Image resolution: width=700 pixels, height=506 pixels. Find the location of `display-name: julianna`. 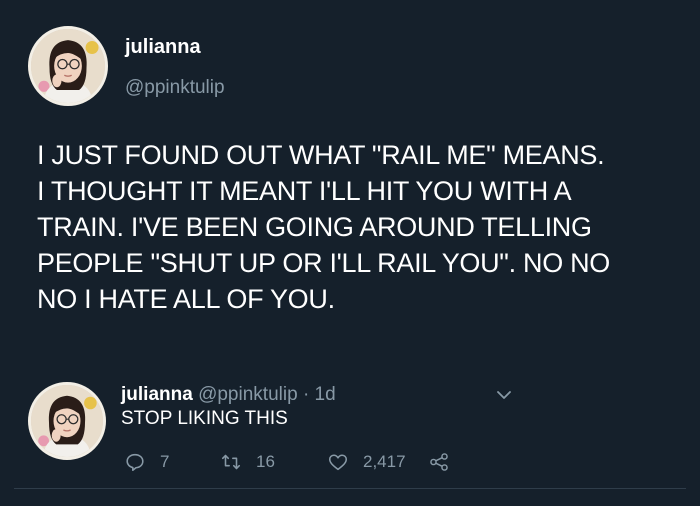

display-name: julianna is located at coordinates (163, 47).